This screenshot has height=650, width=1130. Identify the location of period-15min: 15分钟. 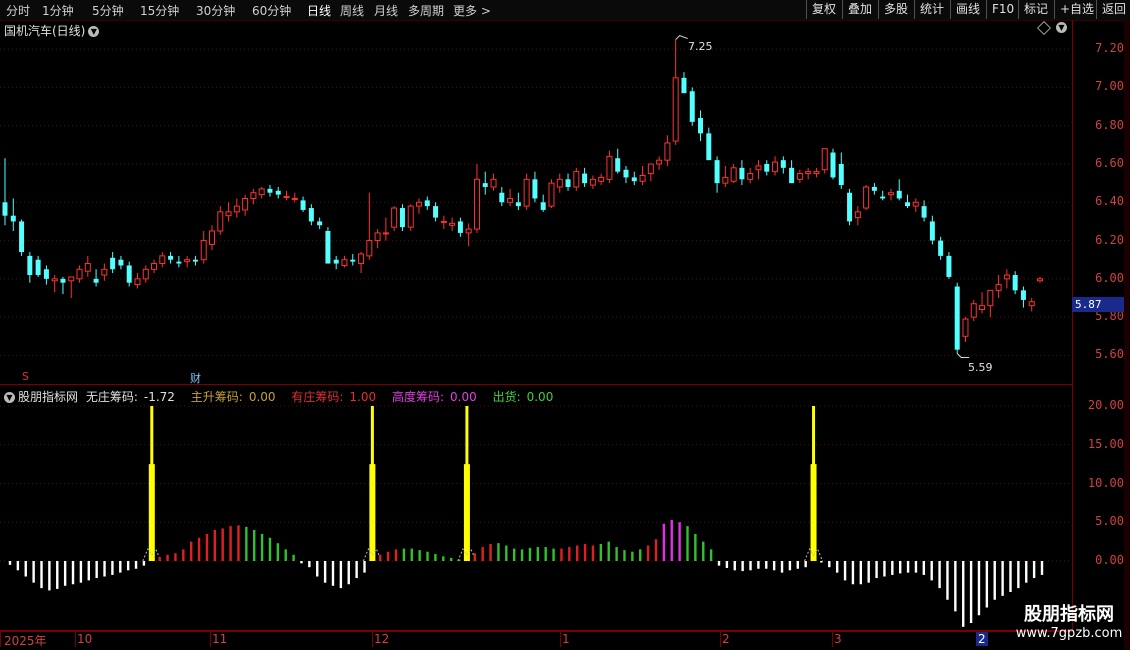
(159, 10).